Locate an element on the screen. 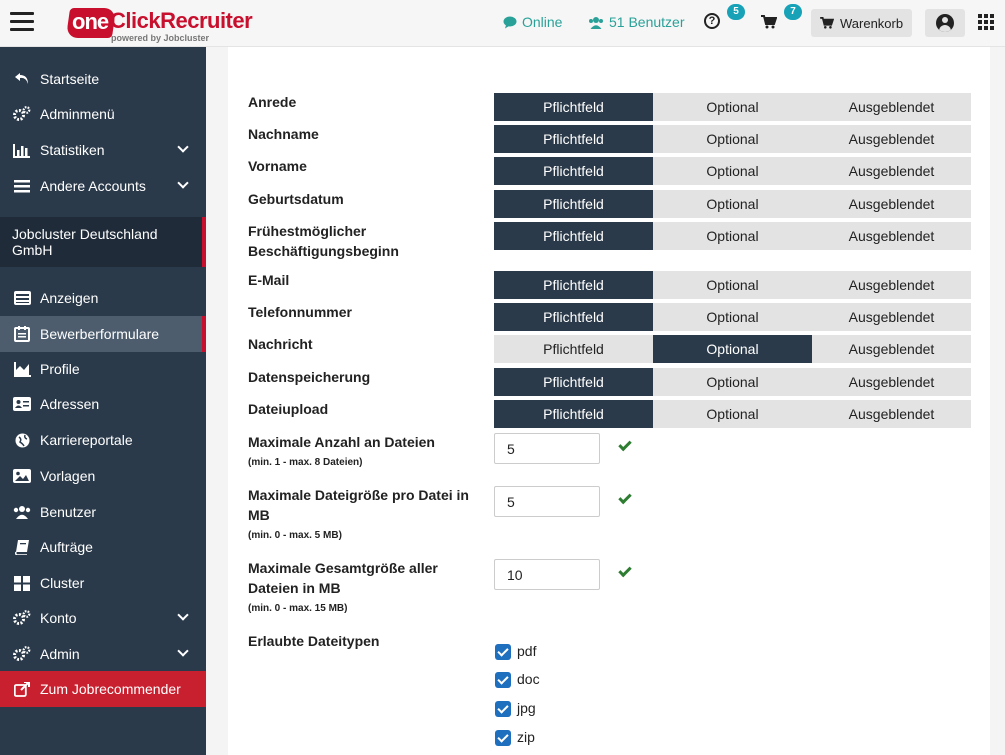  sidebar-item-jobrecommender: Zum Jobrecommender is located at coordinates (103, 689).